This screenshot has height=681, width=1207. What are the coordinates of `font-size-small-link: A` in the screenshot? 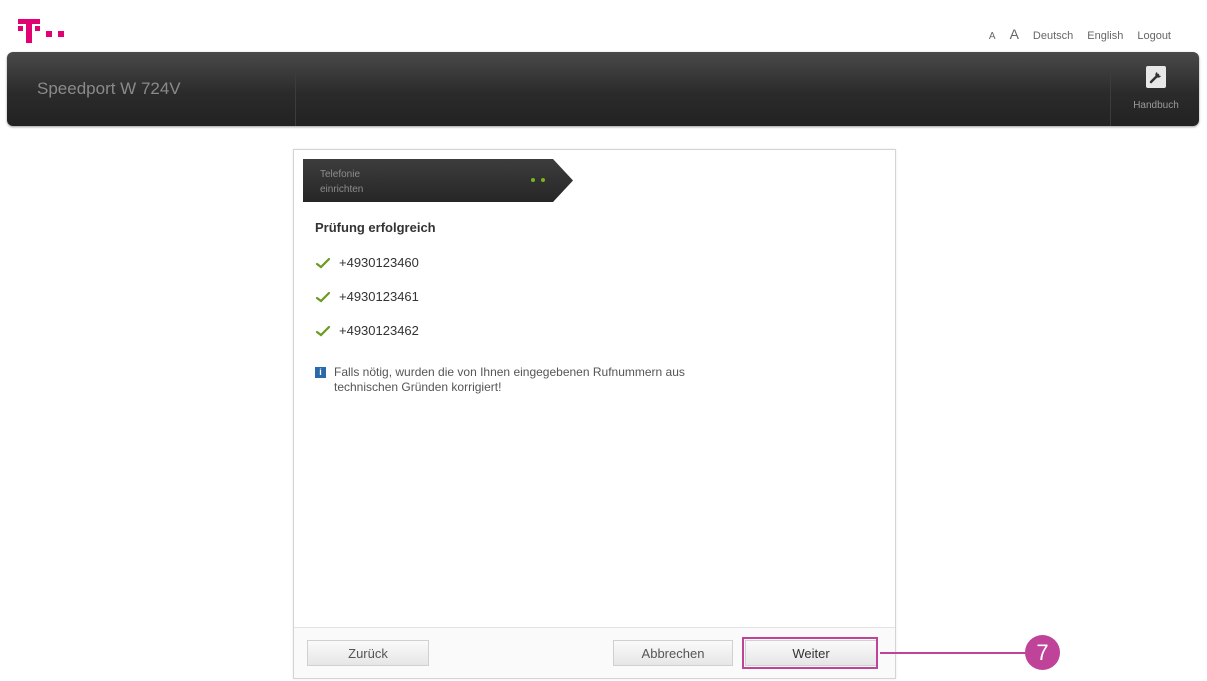 It's located at (992, 36).